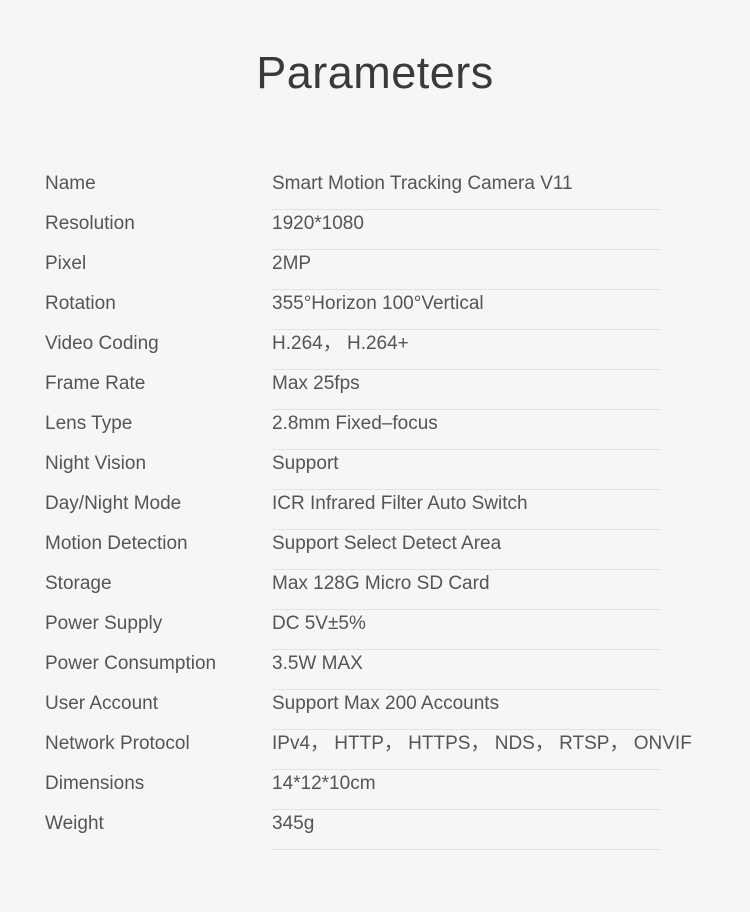 The height and width of the screenshot is (912, 750). What do you see at coordinates (318, 223) in the screenshot?
I see `spec-value: 1920*1080` at bounding box center [318, 223].